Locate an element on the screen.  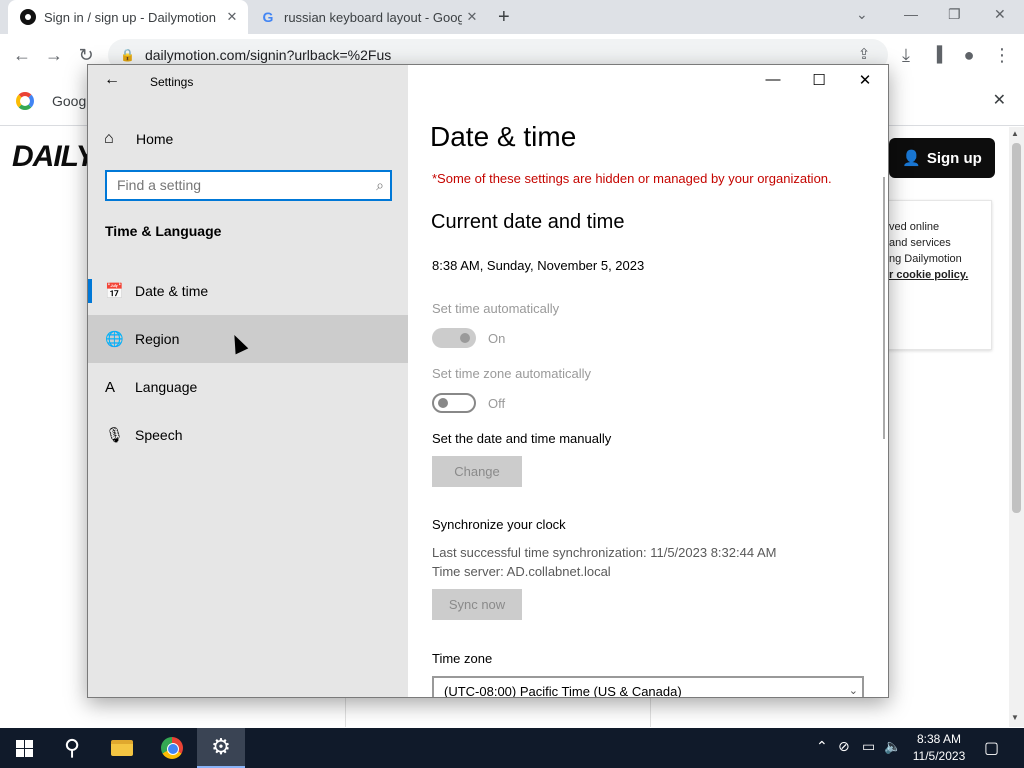
current-date-value: 8:38 AM, Sunday, November 5, 2023 is located at coordinates (538, 265).